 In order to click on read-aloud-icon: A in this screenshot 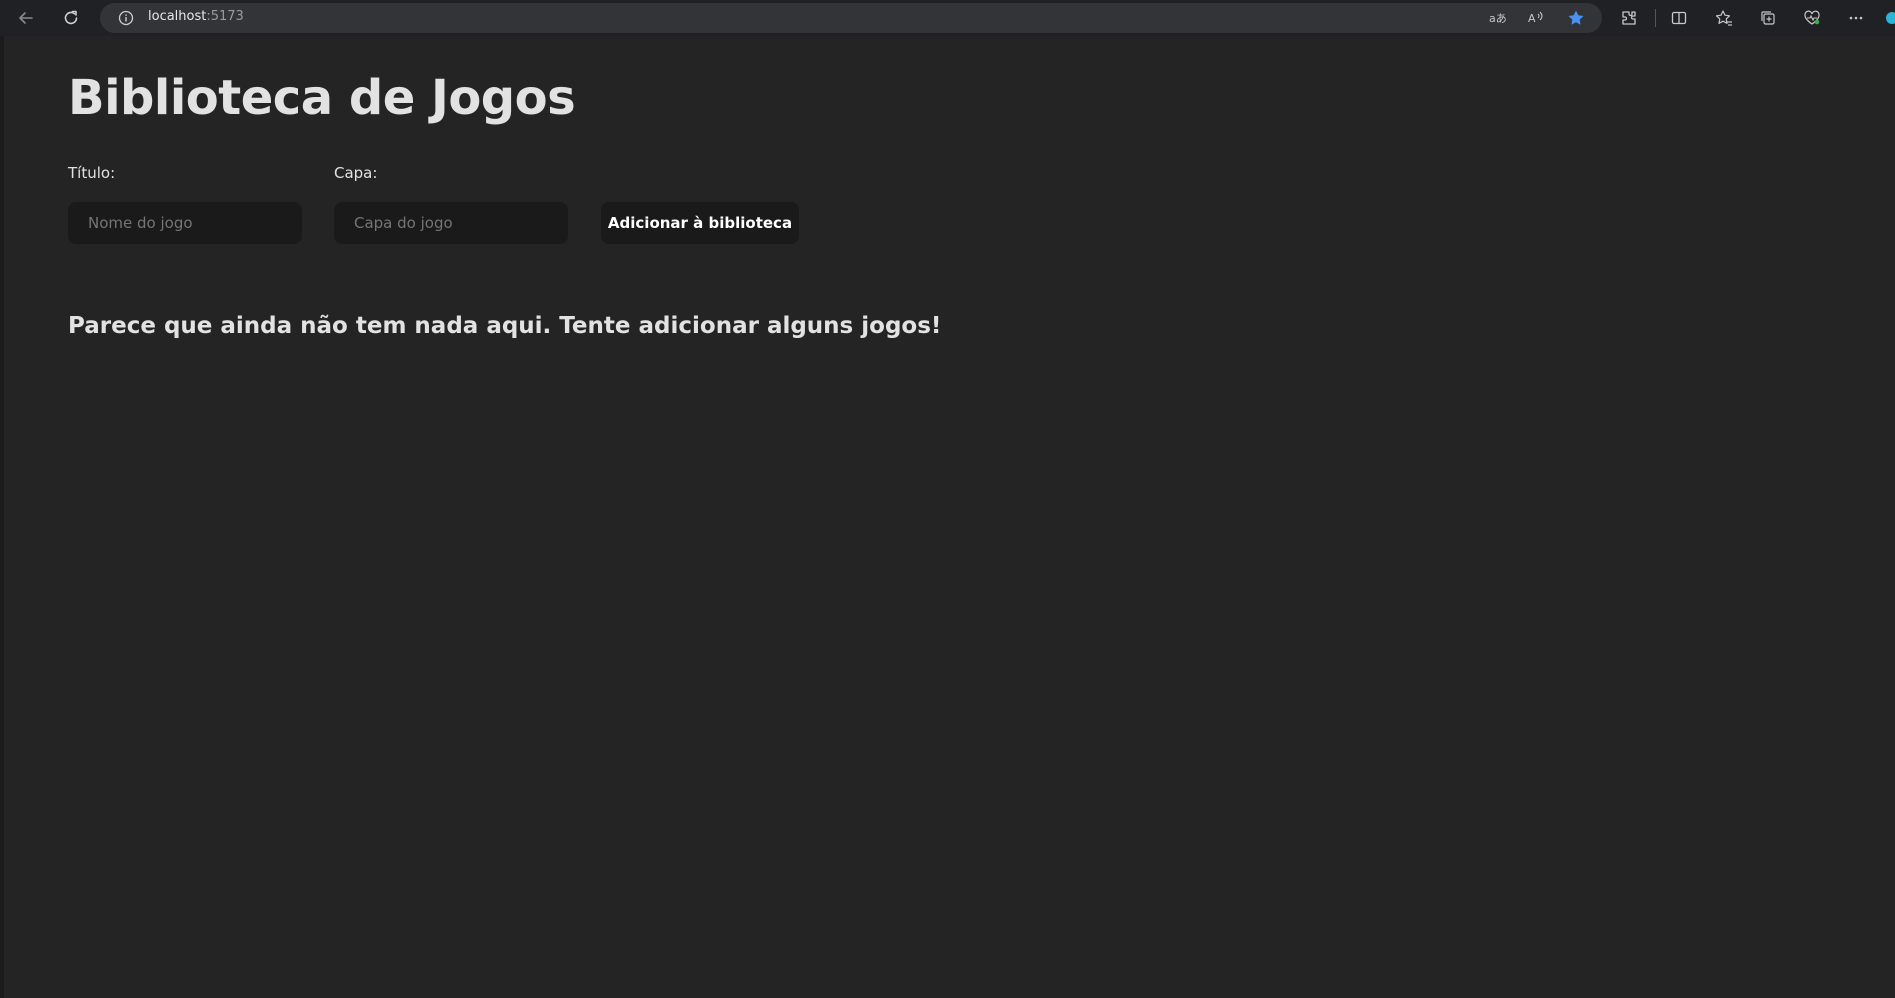, I will do `click(1536, 18)`.